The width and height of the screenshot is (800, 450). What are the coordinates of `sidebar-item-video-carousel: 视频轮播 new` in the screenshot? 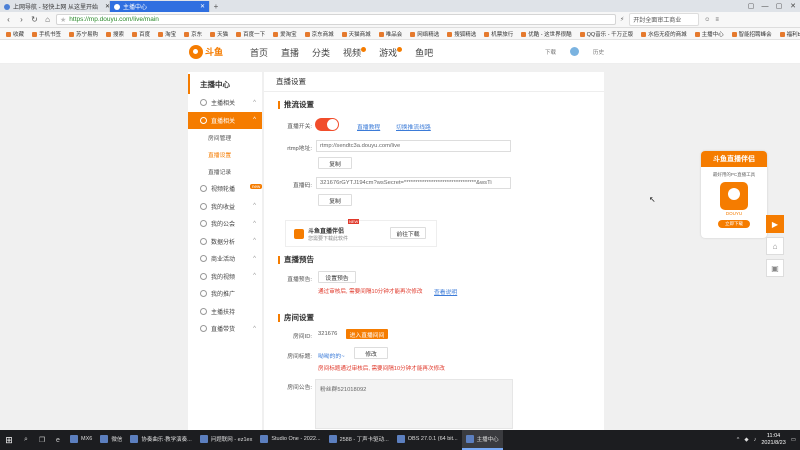 It's located at (225, 189).